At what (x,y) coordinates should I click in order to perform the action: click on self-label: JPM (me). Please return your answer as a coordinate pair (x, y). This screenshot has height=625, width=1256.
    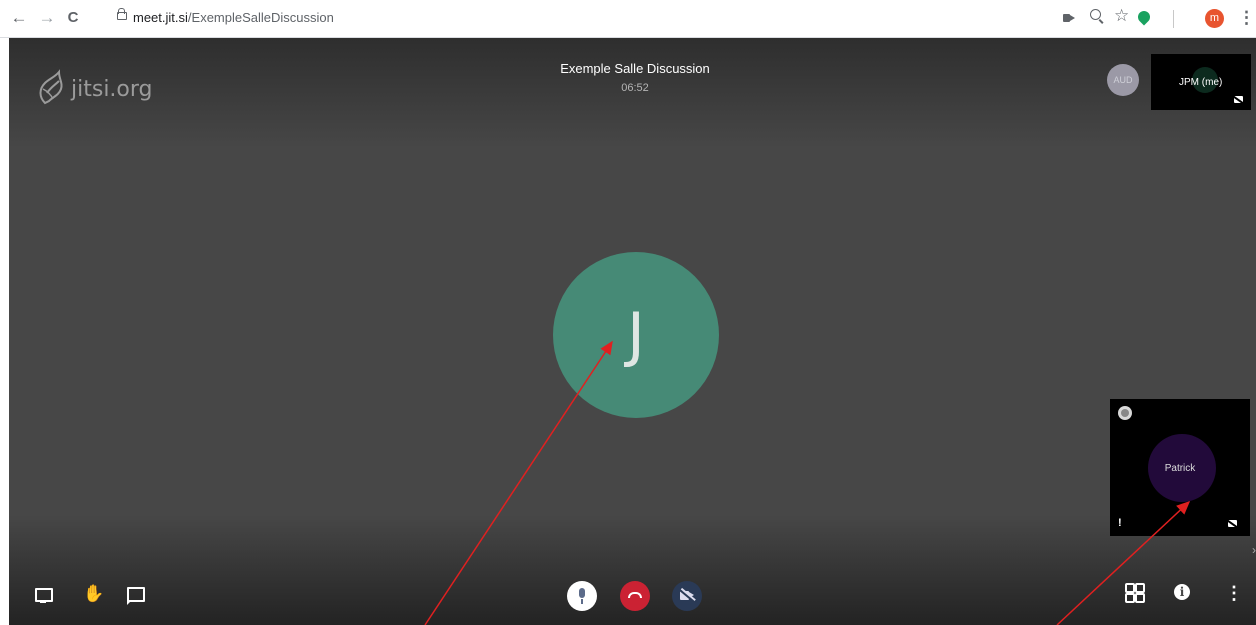
    Looking at the image, I should click on (1201, 82).